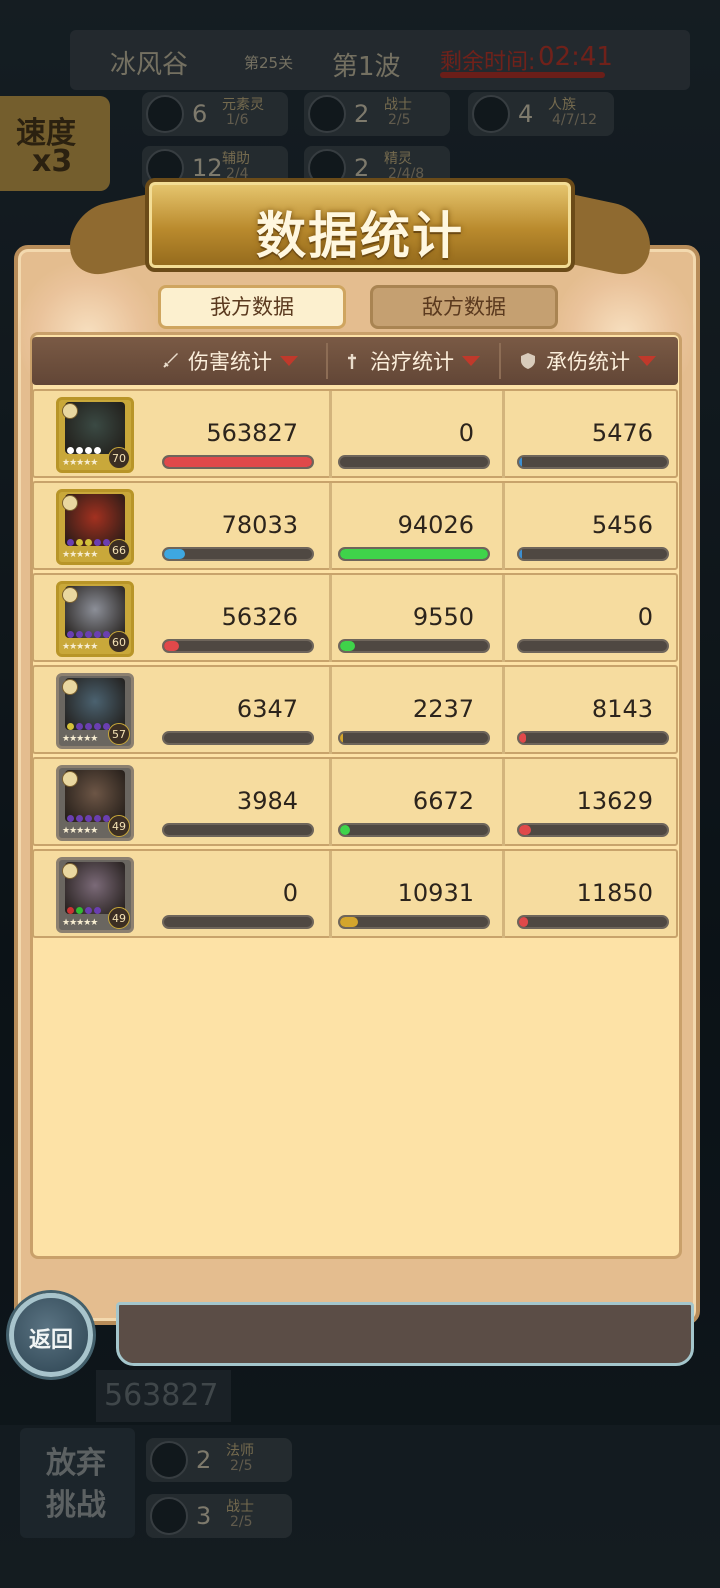  I want to click on taken-stat-cell: 5456, so click(596, 526).